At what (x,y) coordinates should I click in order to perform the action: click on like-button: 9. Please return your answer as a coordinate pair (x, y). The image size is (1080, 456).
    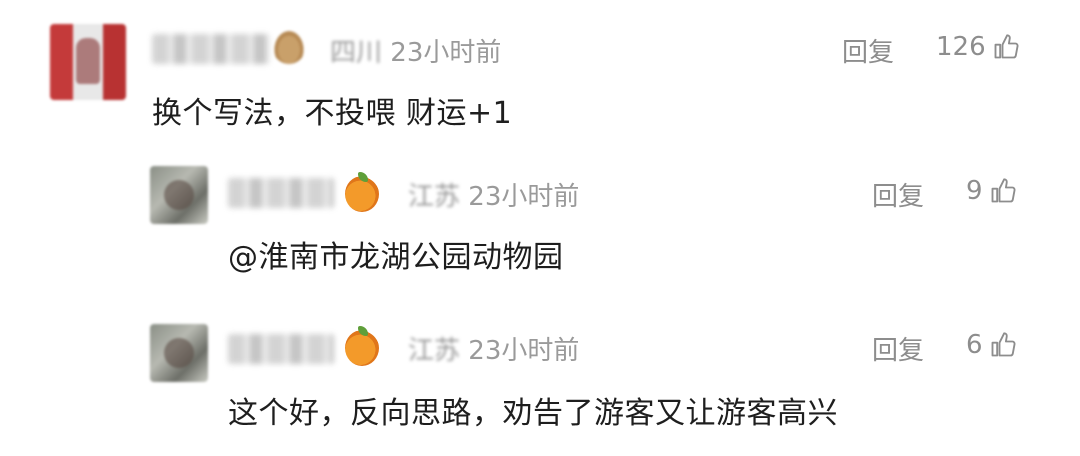
    Looking at the image, I should click on (991, 191).